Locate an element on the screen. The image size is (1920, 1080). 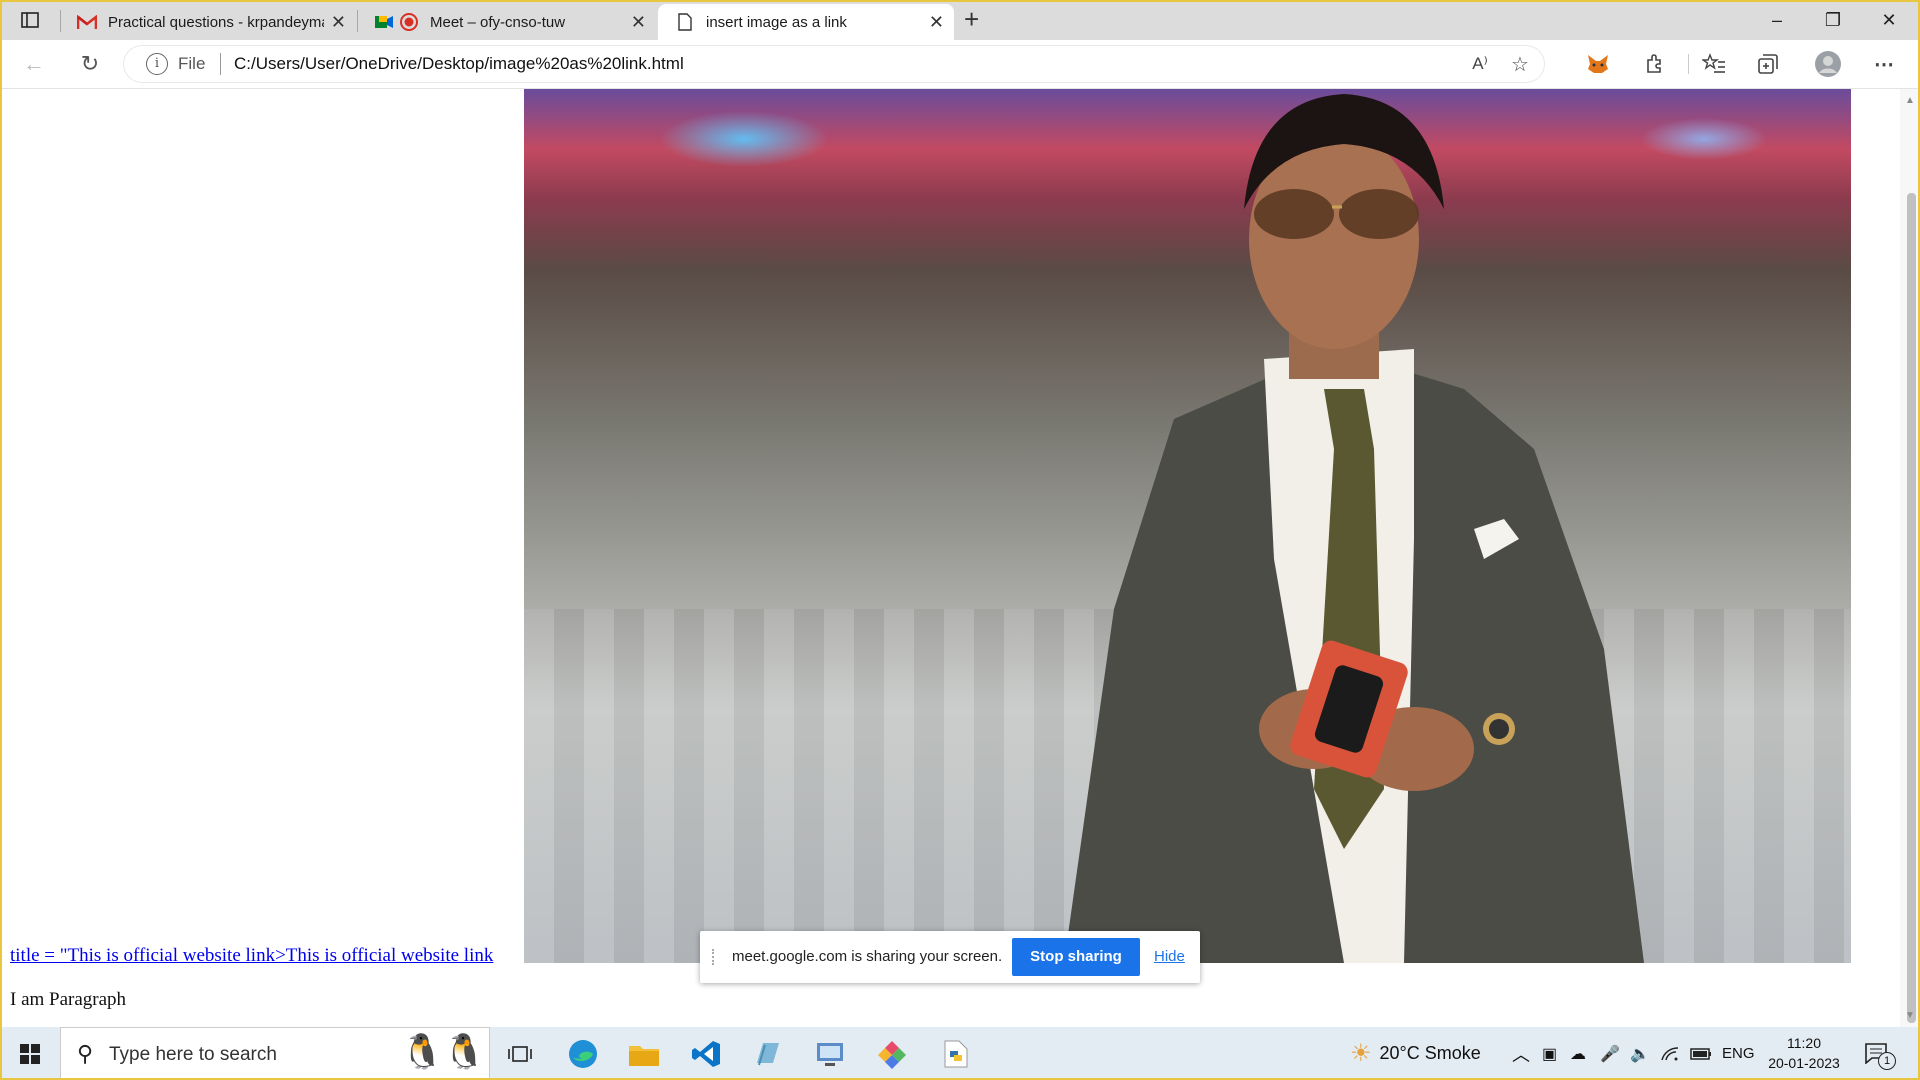
scheme-label: File is located at coordinates (192, 63).